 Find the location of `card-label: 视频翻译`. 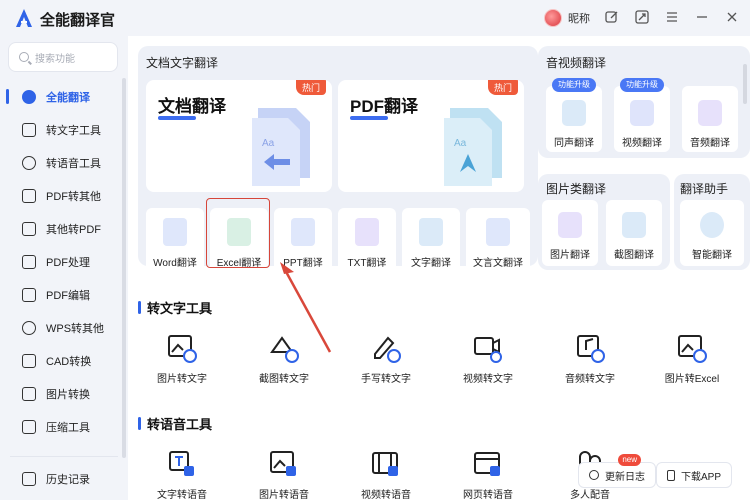

card-label: 视频翻译 is located at coordinates (642, 143).